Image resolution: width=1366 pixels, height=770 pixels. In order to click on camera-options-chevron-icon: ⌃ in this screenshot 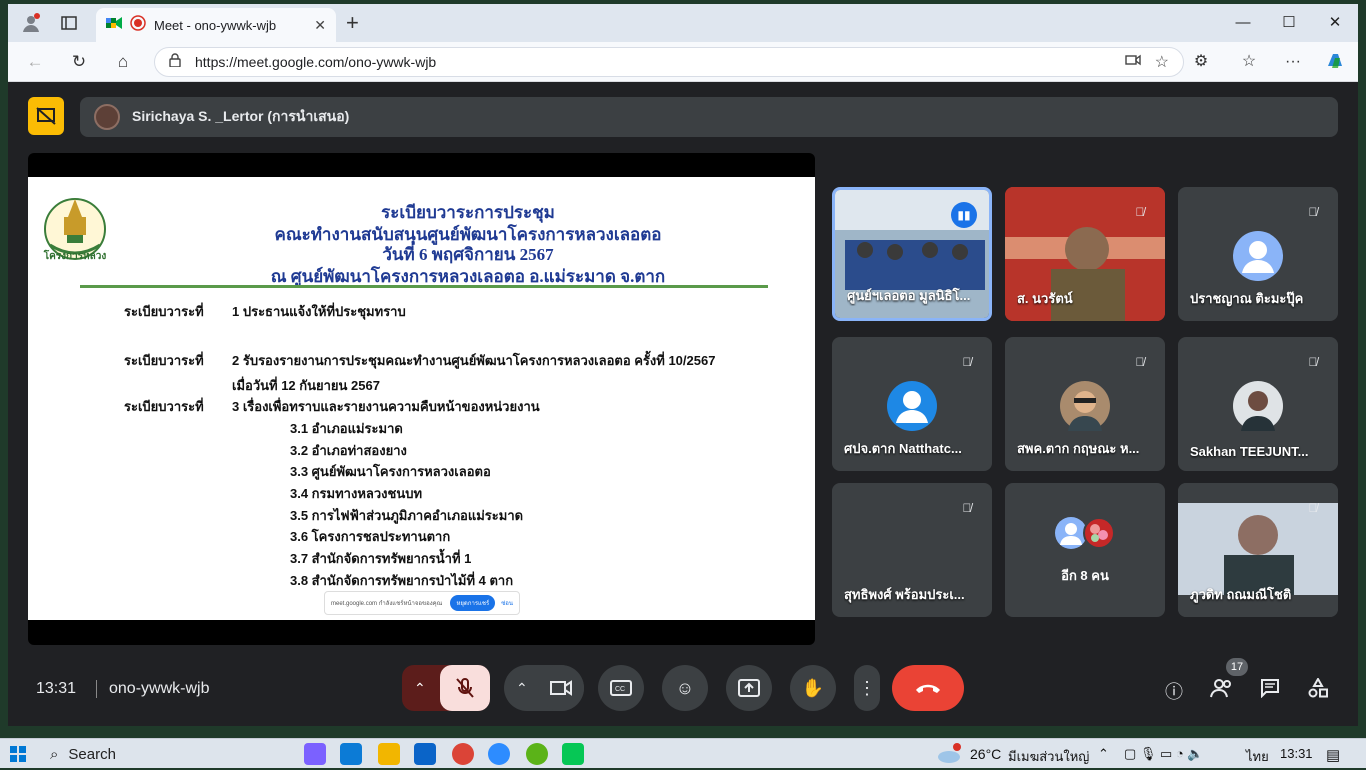, I will do `click(522, 688)`.